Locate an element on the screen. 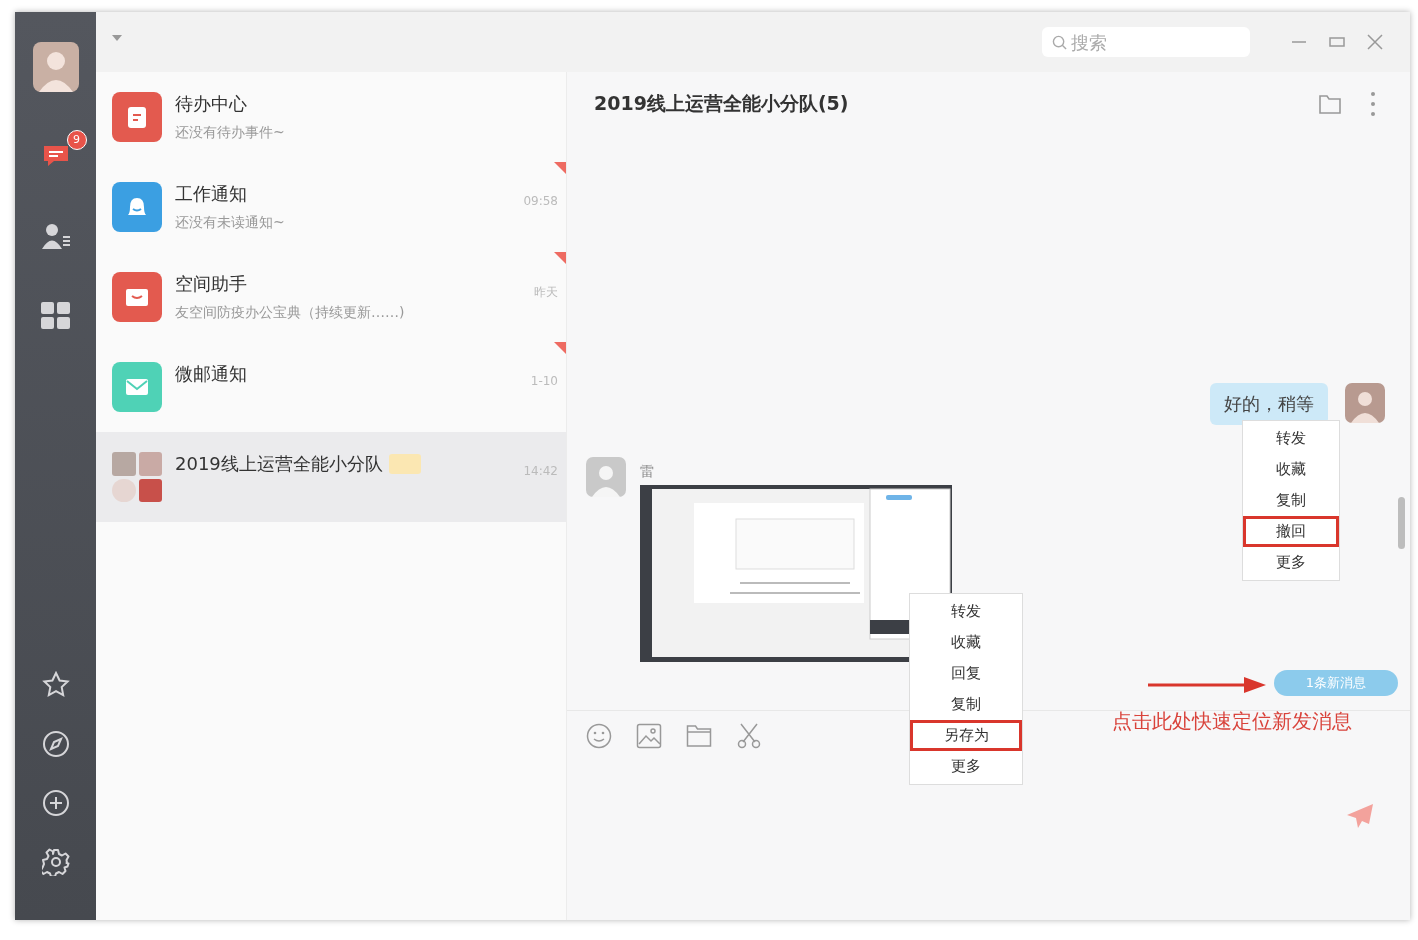 The height and width of the screenshot is (940, 1418). conversation-item: 微邮通知 1-10 is located at coordinates (331, 387).